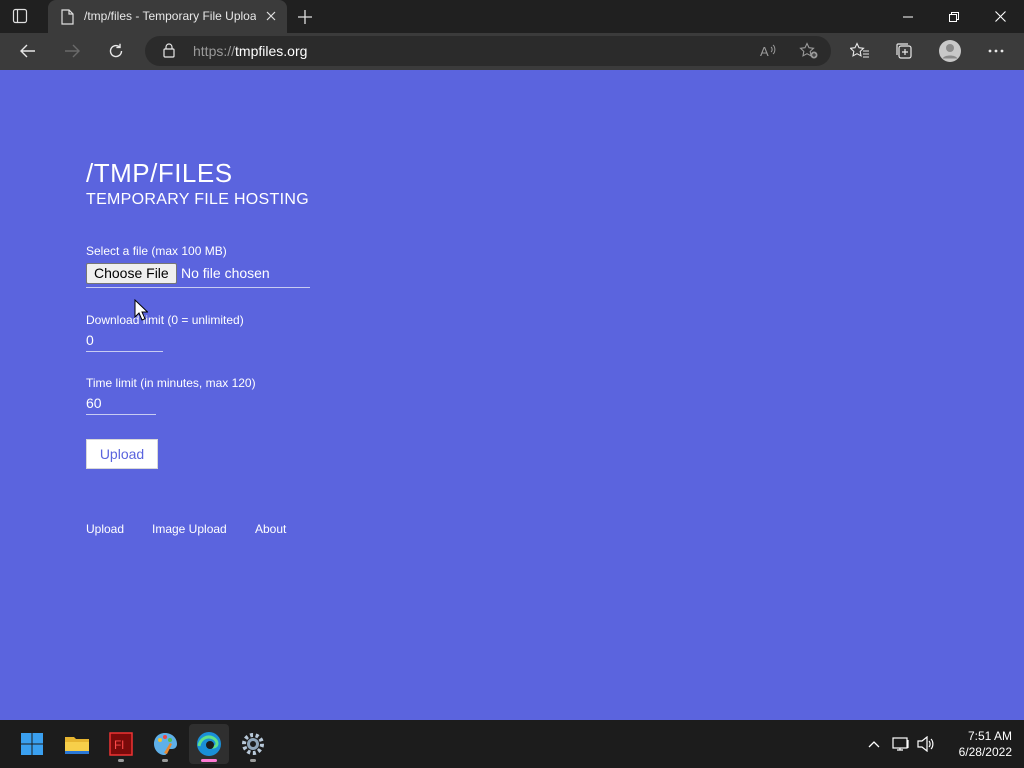 The width and height of the screenshot is (1024, 768). I want to click on favorites-icon, so click(860, 51).